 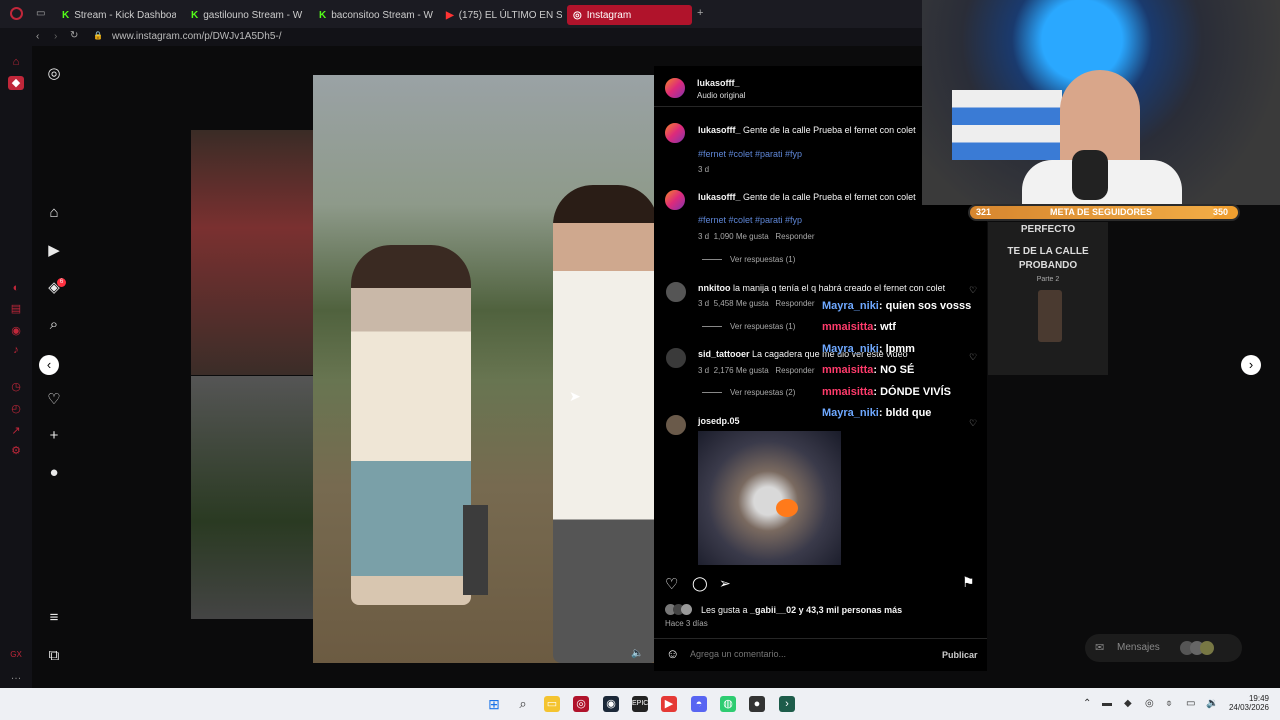 I want to click on microphone-icon: ⌽, so click(x=1169, y=703).